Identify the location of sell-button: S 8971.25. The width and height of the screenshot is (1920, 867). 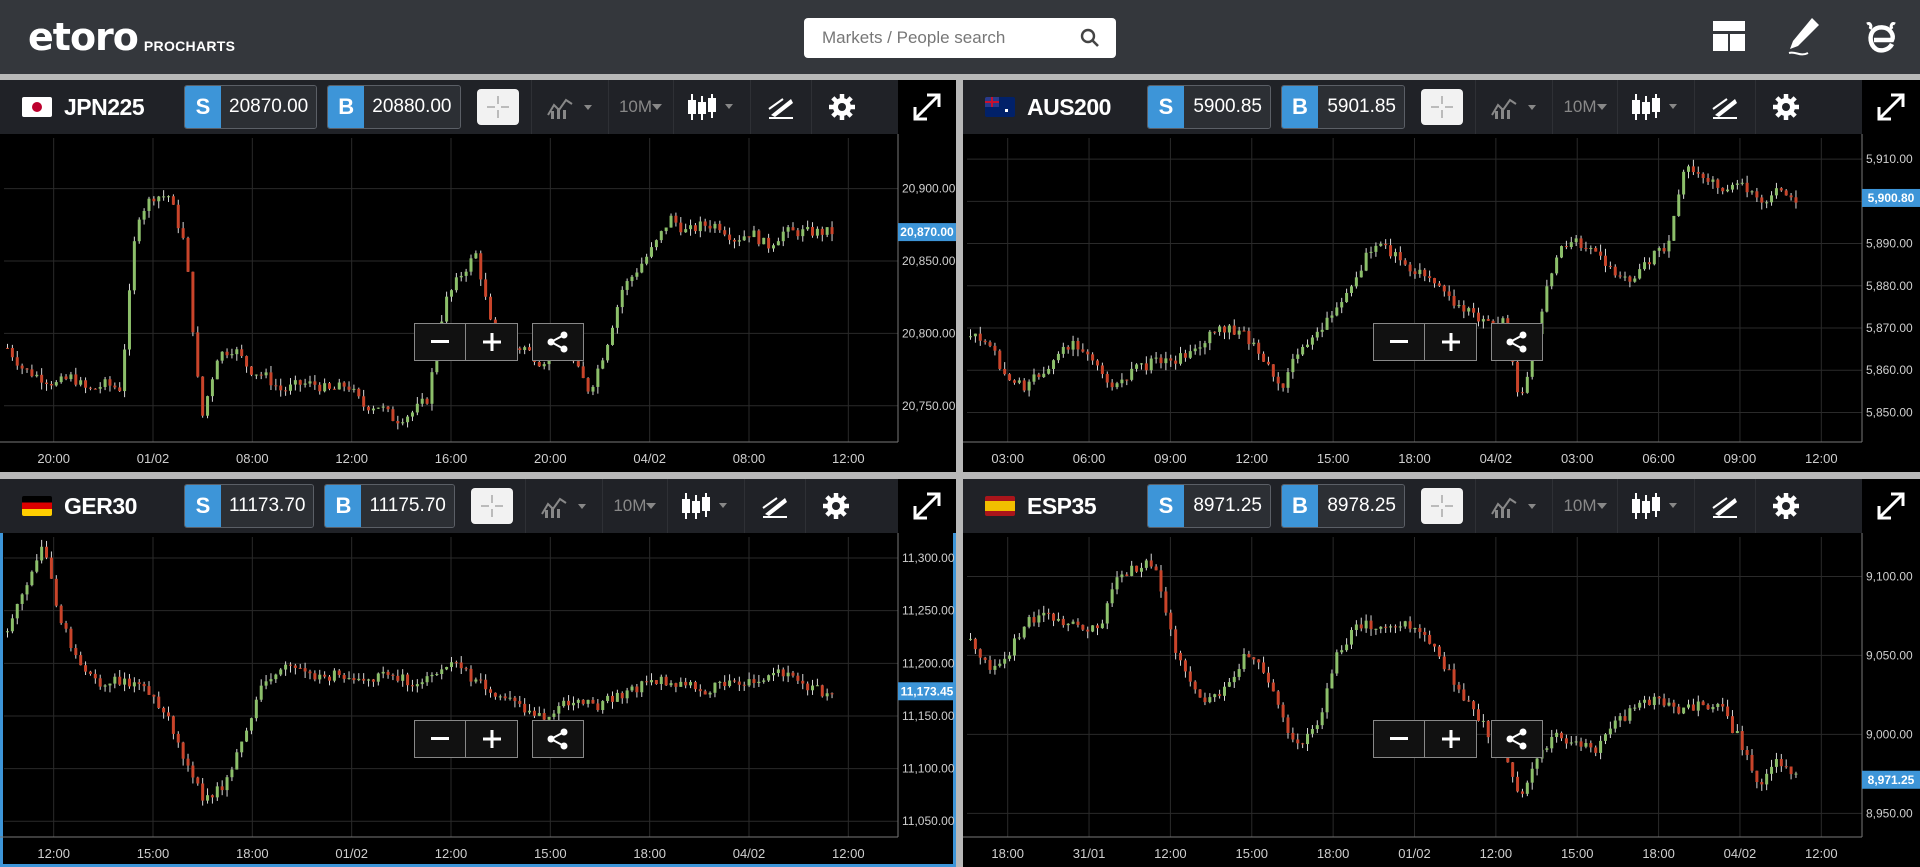
(1209, 506).